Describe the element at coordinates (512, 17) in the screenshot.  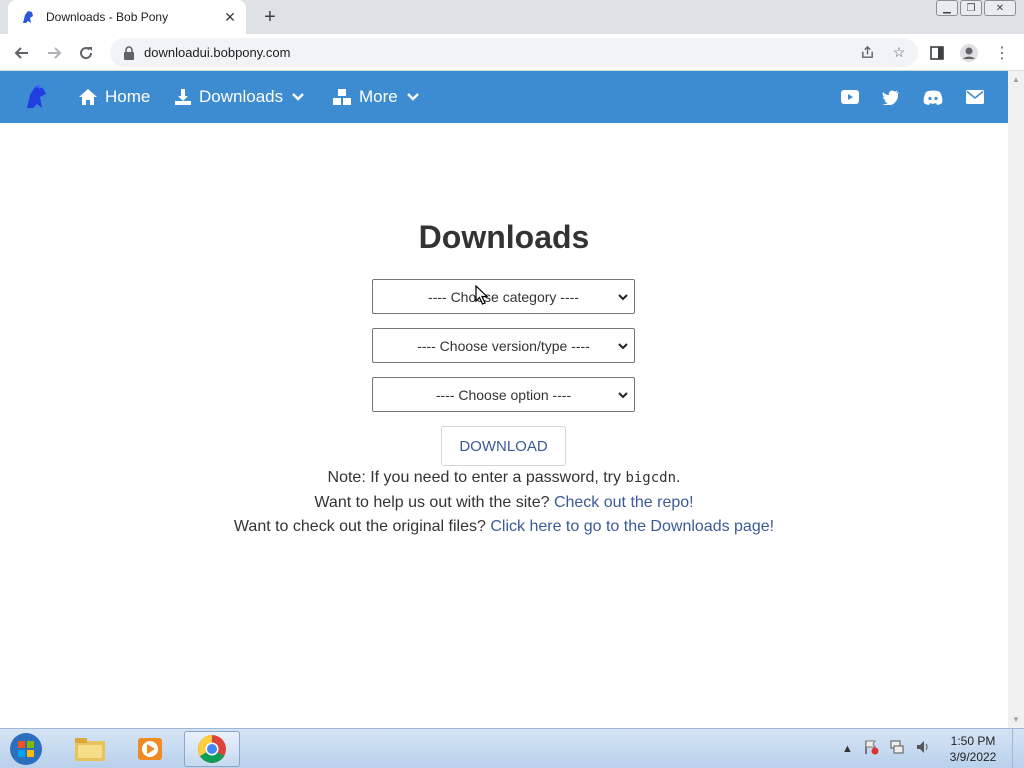
I see `browser-titlebar: Downloads - Bob Pony ✕ + ▁ ❐ ✕` at that location.